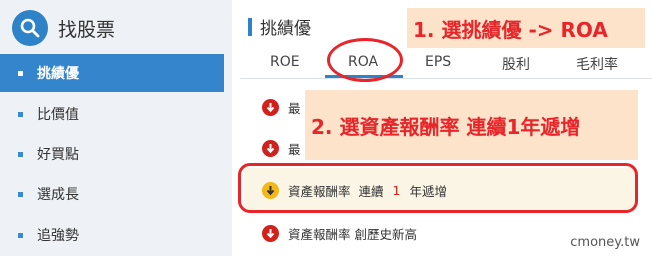  I want to click on page-title-text: 挑績優, so click(285, 29).